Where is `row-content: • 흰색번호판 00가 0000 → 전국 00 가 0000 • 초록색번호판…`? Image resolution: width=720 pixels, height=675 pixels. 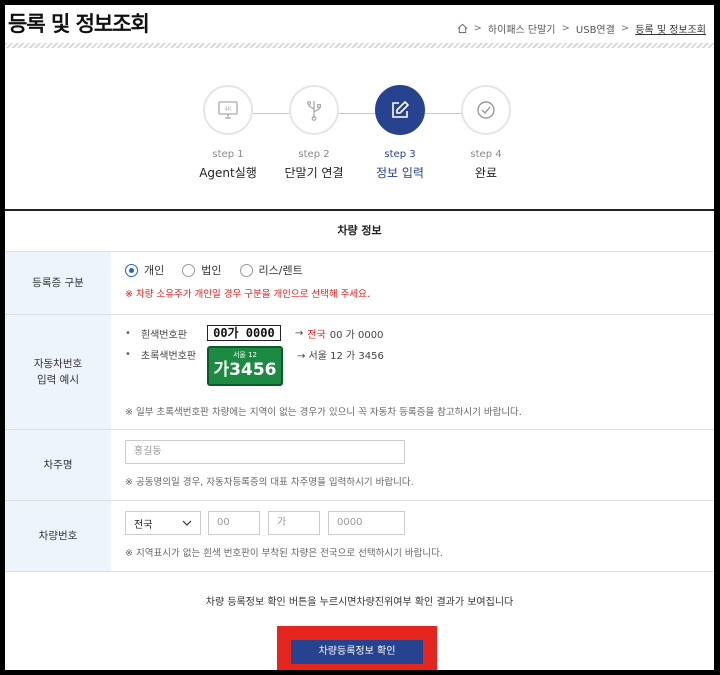 row-content: • 흰색번호판 00가 0000 → 전국 00 가 0000 • 초록색번호판… is located at coordinates (412, 372).